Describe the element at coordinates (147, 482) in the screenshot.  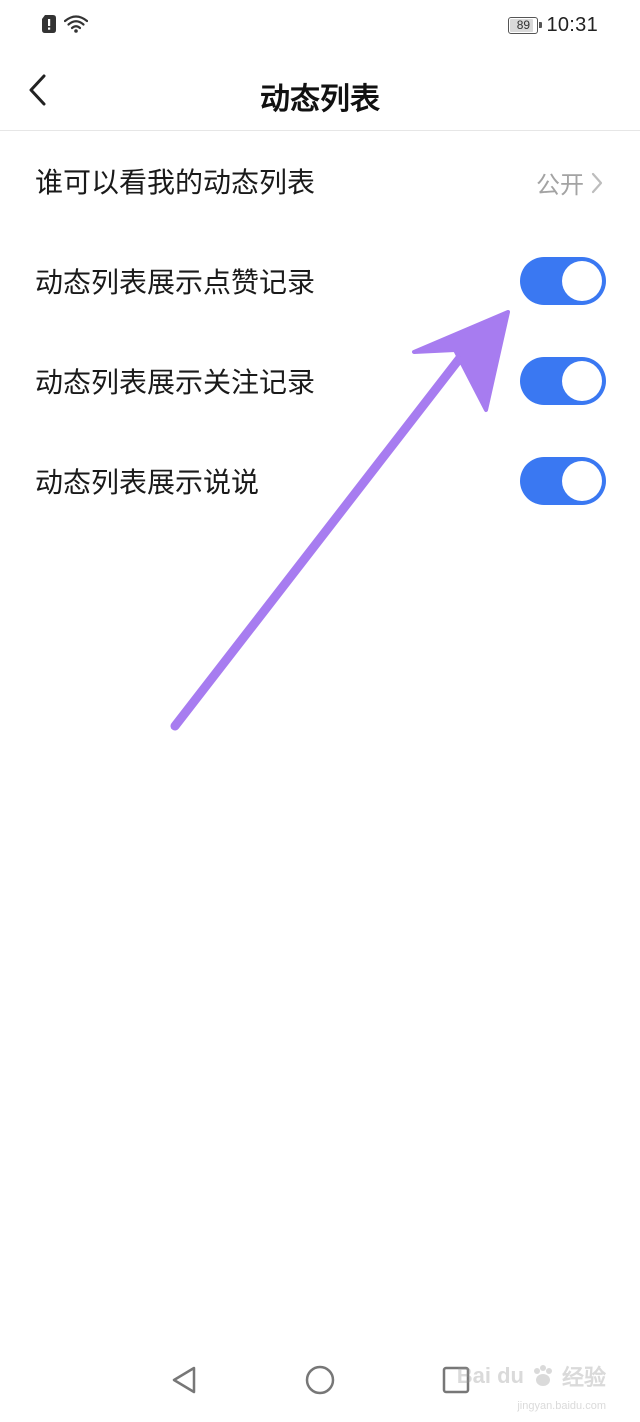
I see `toggle-label-posts: 动态列表展示说说` at that location.